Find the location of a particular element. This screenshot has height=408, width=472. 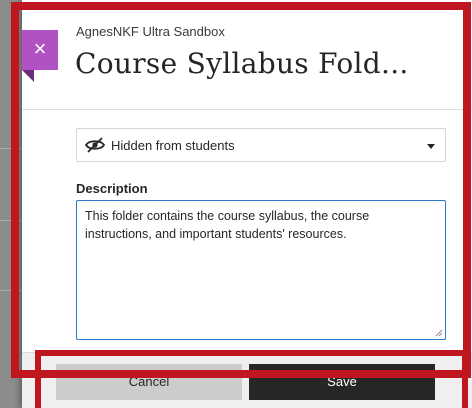

footer-highlight-frame is located at coordinates (251, 379).